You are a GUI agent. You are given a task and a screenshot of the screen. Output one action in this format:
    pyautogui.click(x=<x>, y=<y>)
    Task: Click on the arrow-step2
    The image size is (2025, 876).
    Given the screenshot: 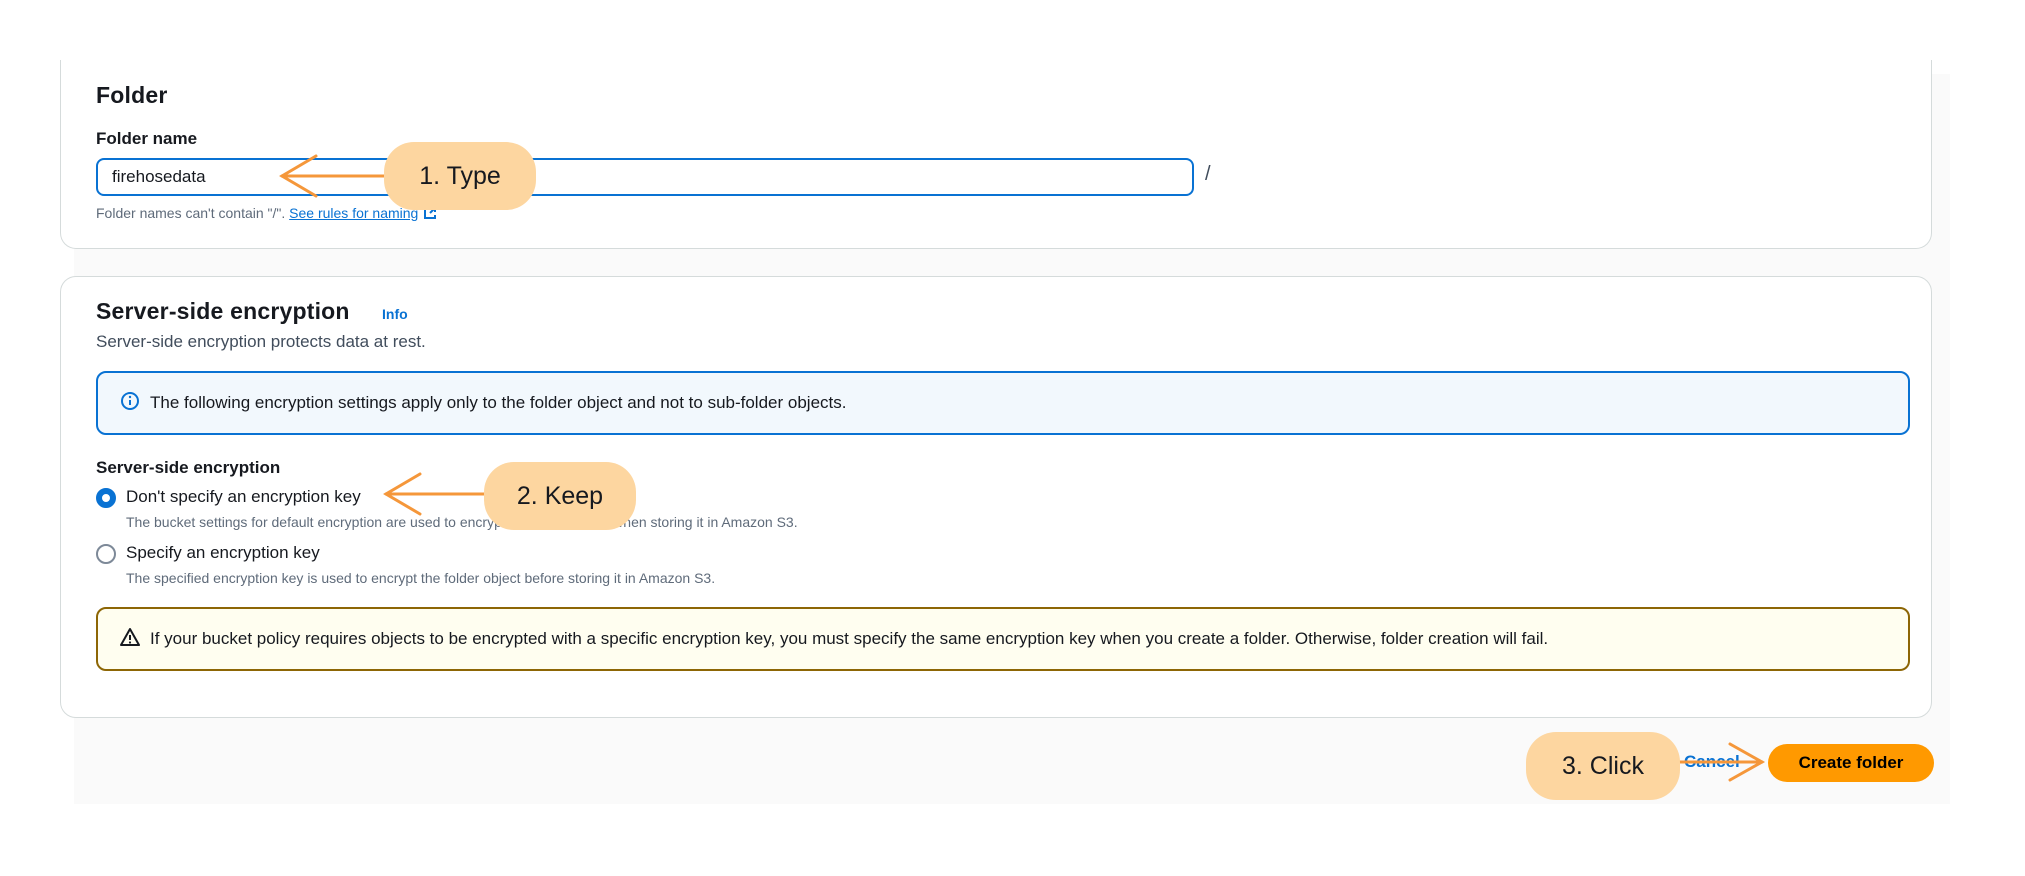 What is the action you would take?
    pyautogui.click(x=435, y=494)
    